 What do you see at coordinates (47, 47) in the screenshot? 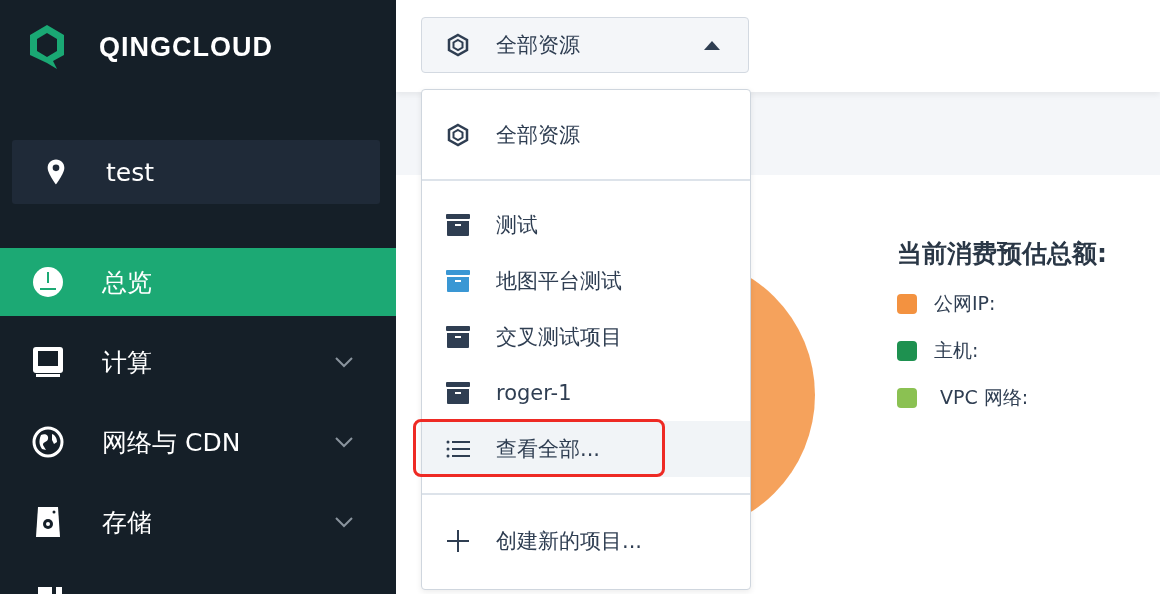
I see `hexagon-logo-icon` at bounding box center [47, 47].